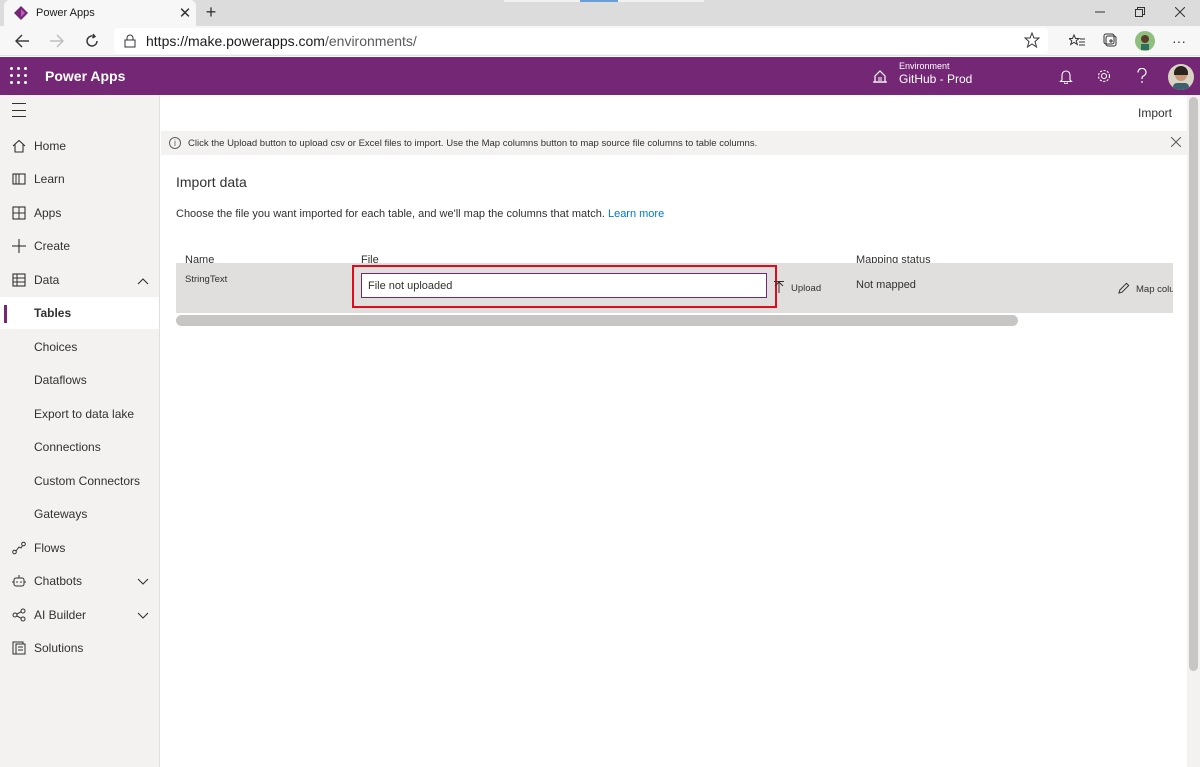 The height and width of the screenshot is (767, 1200). I want to click on map-columns-button: Map columns, so click(1145, 289).